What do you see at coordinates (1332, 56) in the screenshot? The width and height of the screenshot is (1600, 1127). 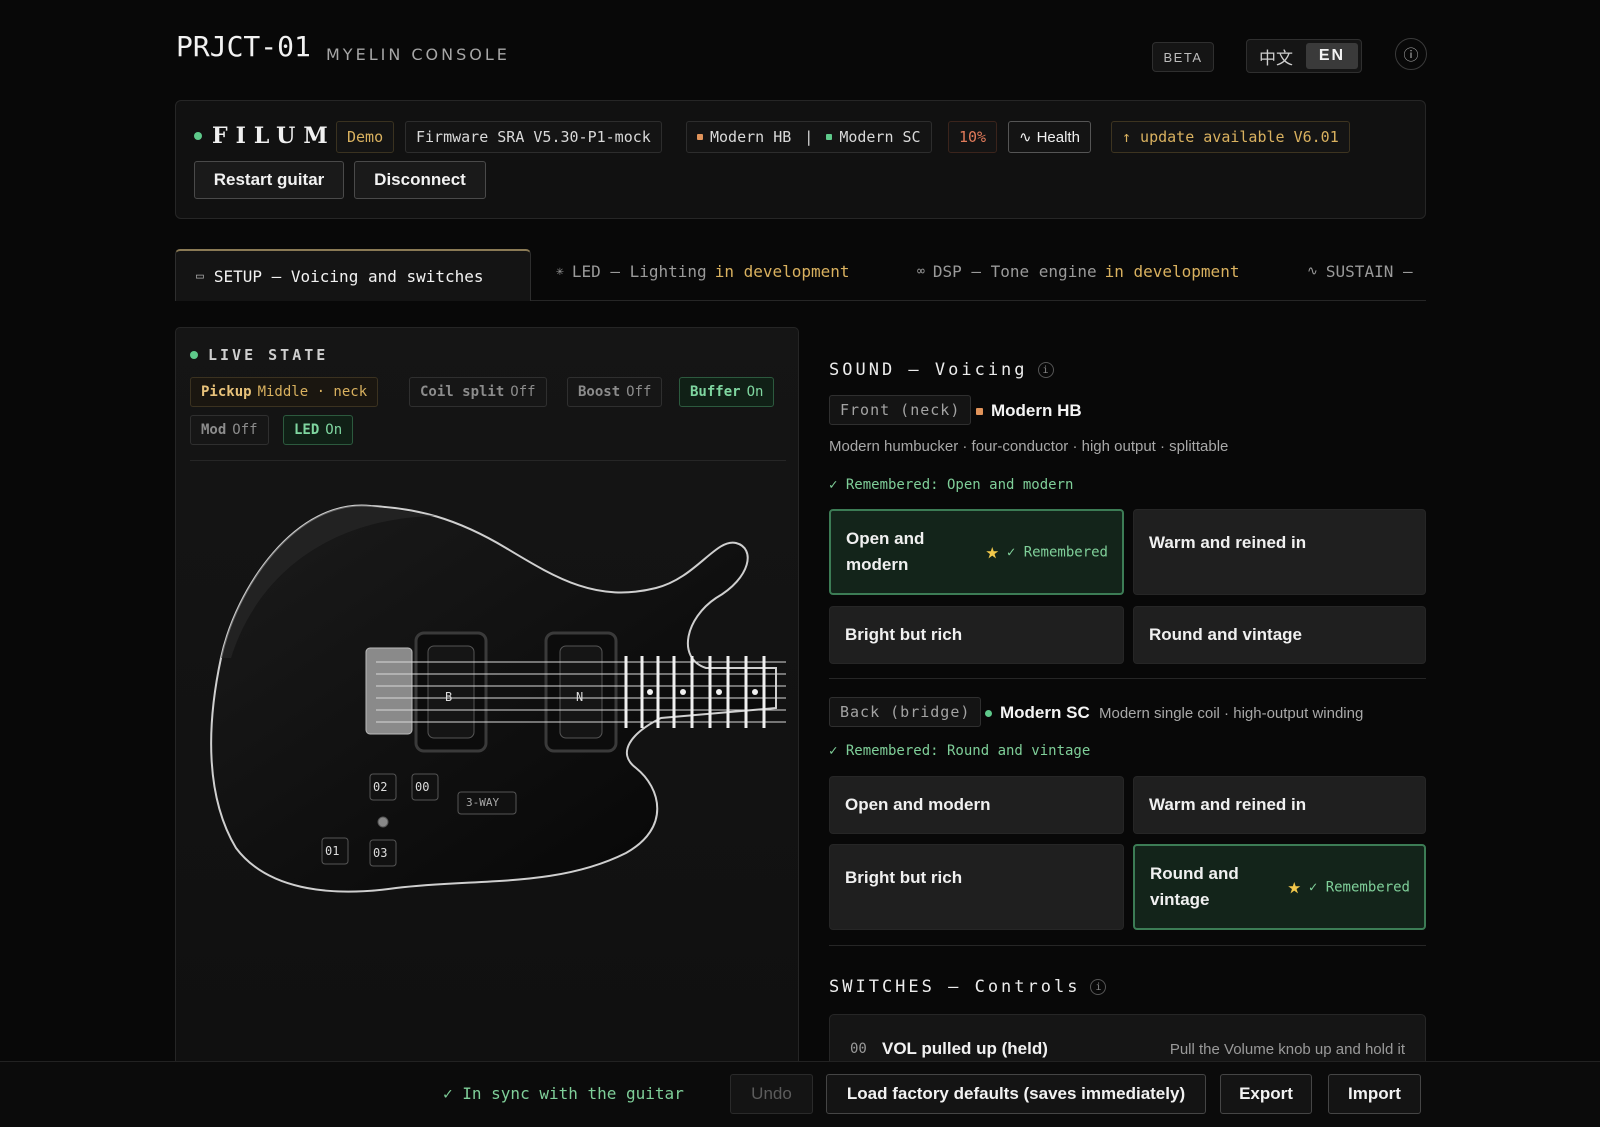 I see `language-option-en: EN` at bounding box center [1332, 56].